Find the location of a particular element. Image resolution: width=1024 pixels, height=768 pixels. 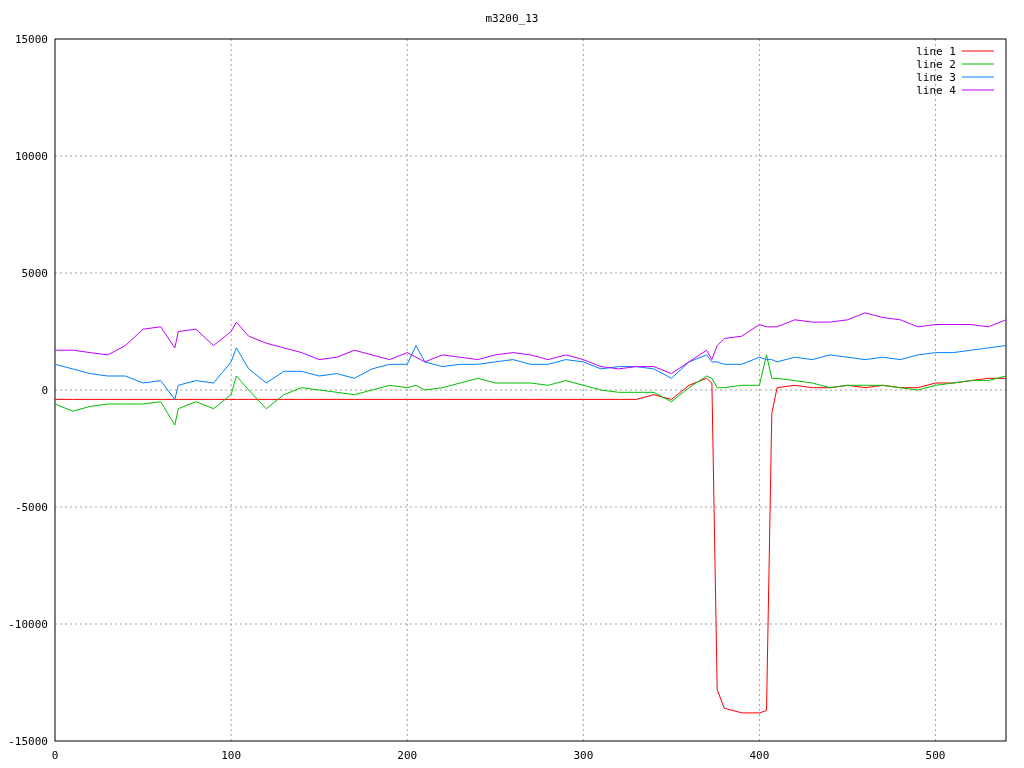

tick-label: 5000 is located at coordinates (34, 273).